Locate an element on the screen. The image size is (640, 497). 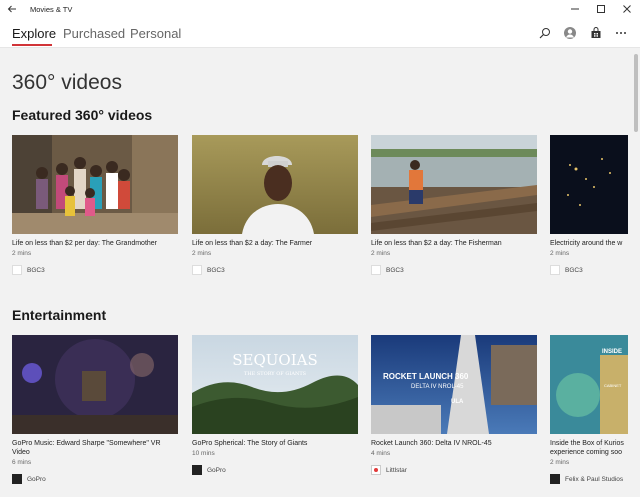
video-title: Rocket Launch 360: Delta IV NROL-45 is located at coordinates (431, 443).